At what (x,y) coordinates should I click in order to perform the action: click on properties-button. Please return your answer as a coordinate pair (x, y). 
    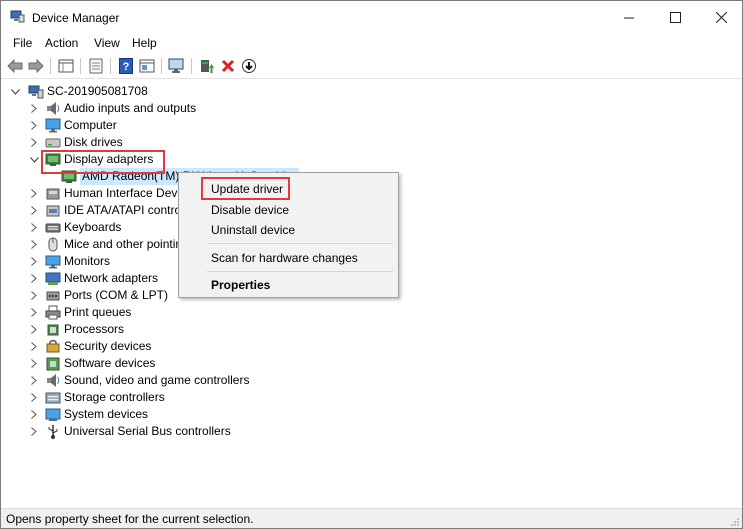
    Looking at the image, I should click on (66, 66).